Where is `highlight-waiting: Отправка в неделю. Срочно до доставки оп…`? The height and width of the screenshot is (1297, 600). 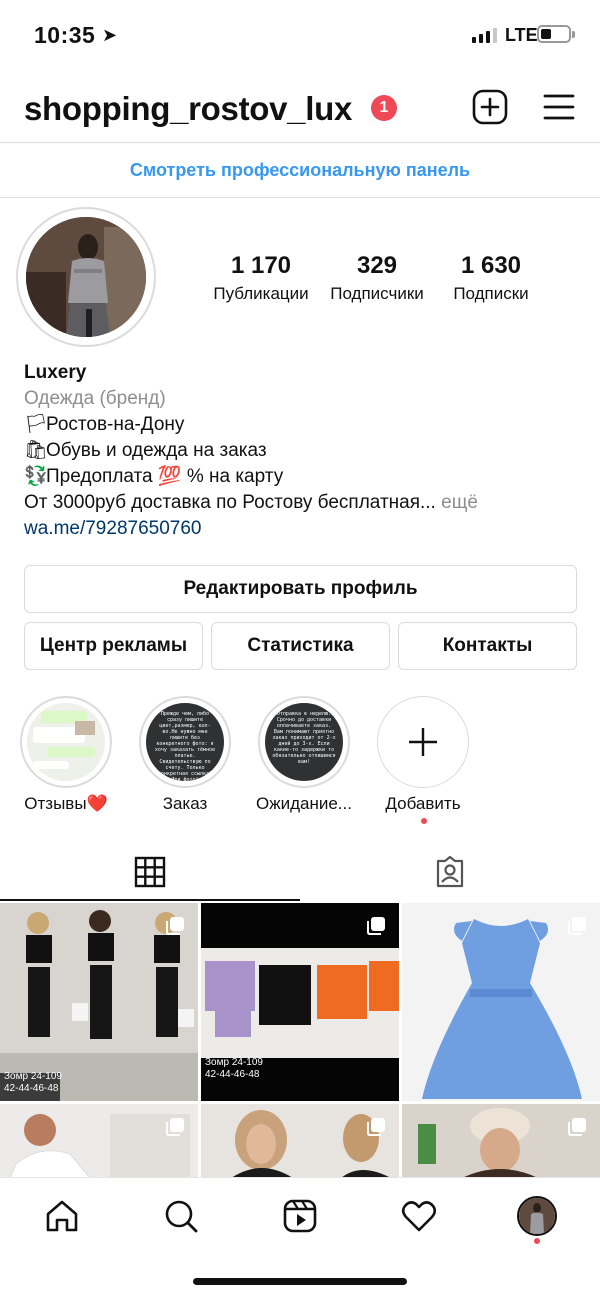 highlight-waiting: Отправка в неделю. Срочно до доставки оп… is located at coordinates (304, 754).